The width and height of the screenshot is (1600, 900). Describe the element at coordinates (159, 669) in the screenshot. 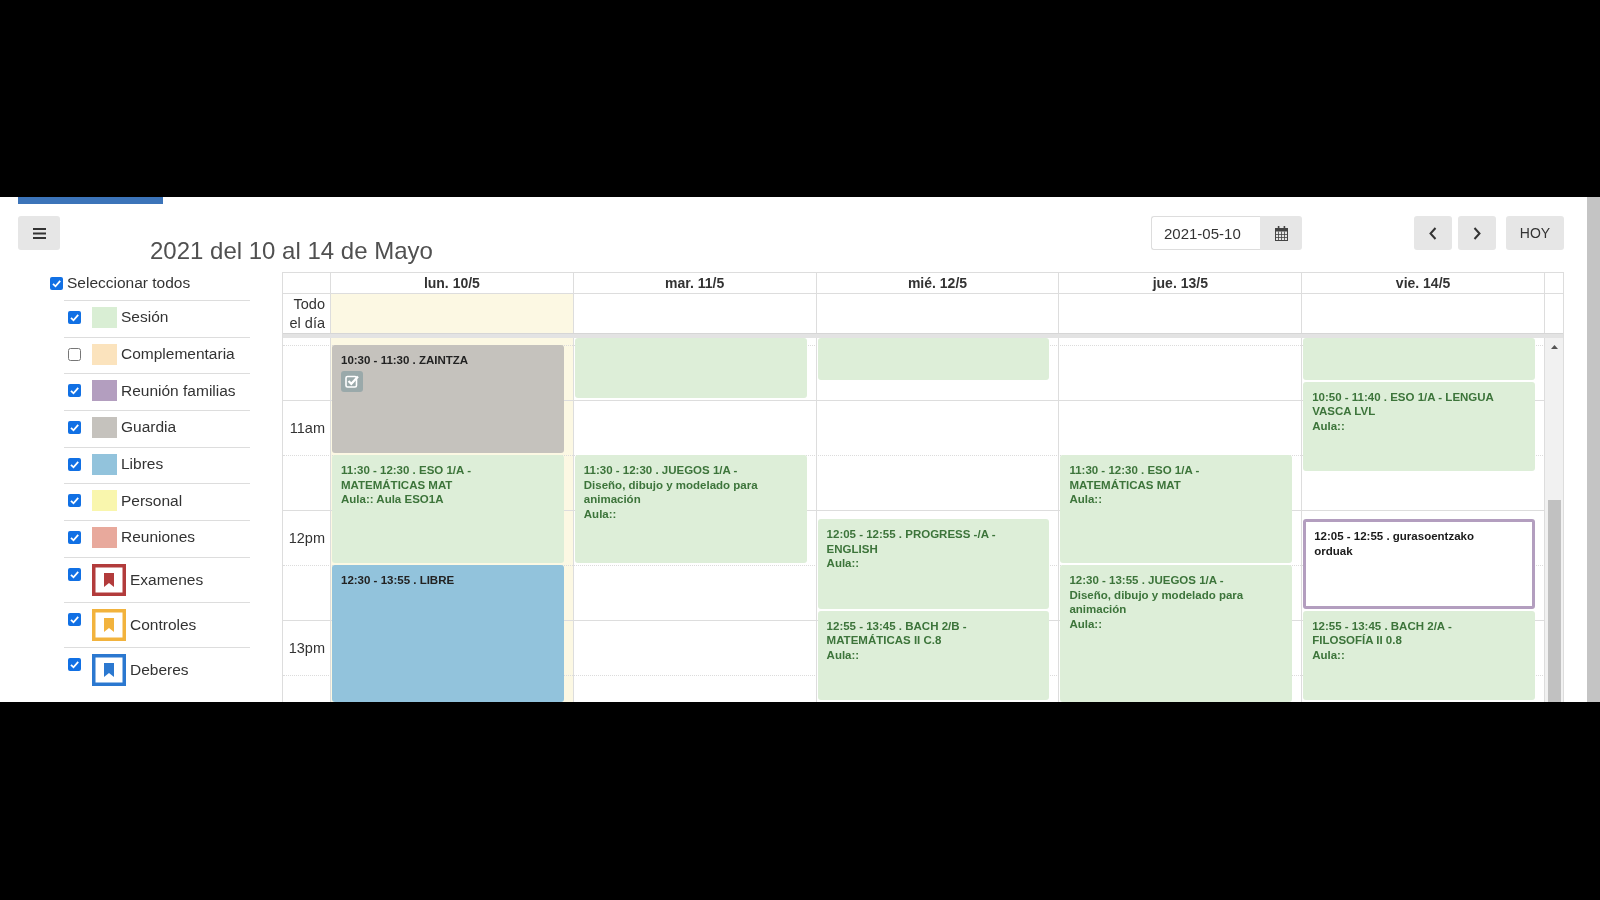

I see `filter-label: Deberes` at that location.